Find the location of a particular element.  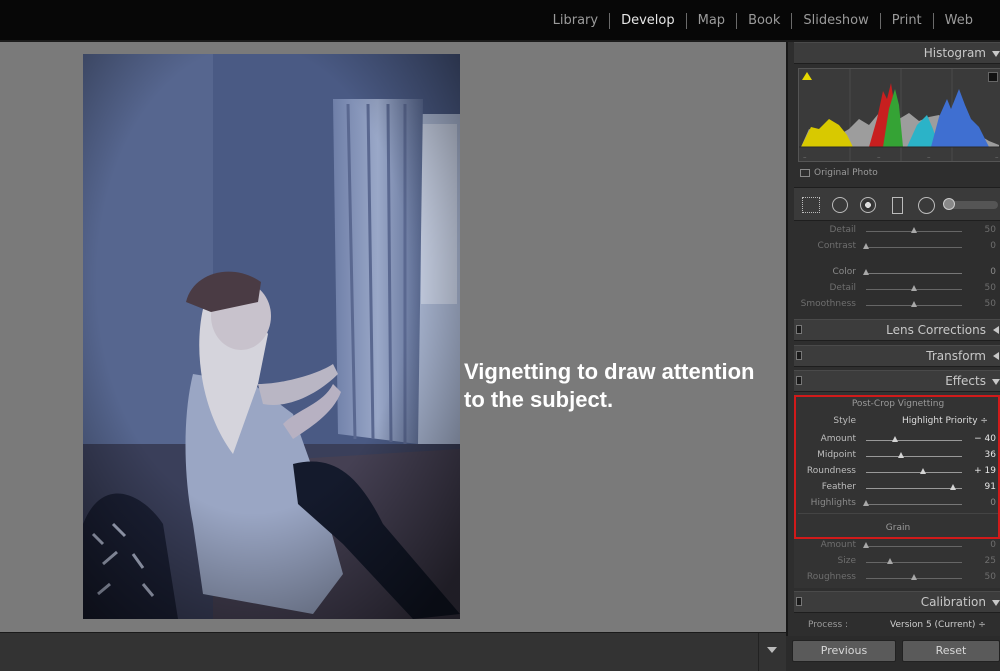

panel-title: Histogram is located at coordinates (954, 53).